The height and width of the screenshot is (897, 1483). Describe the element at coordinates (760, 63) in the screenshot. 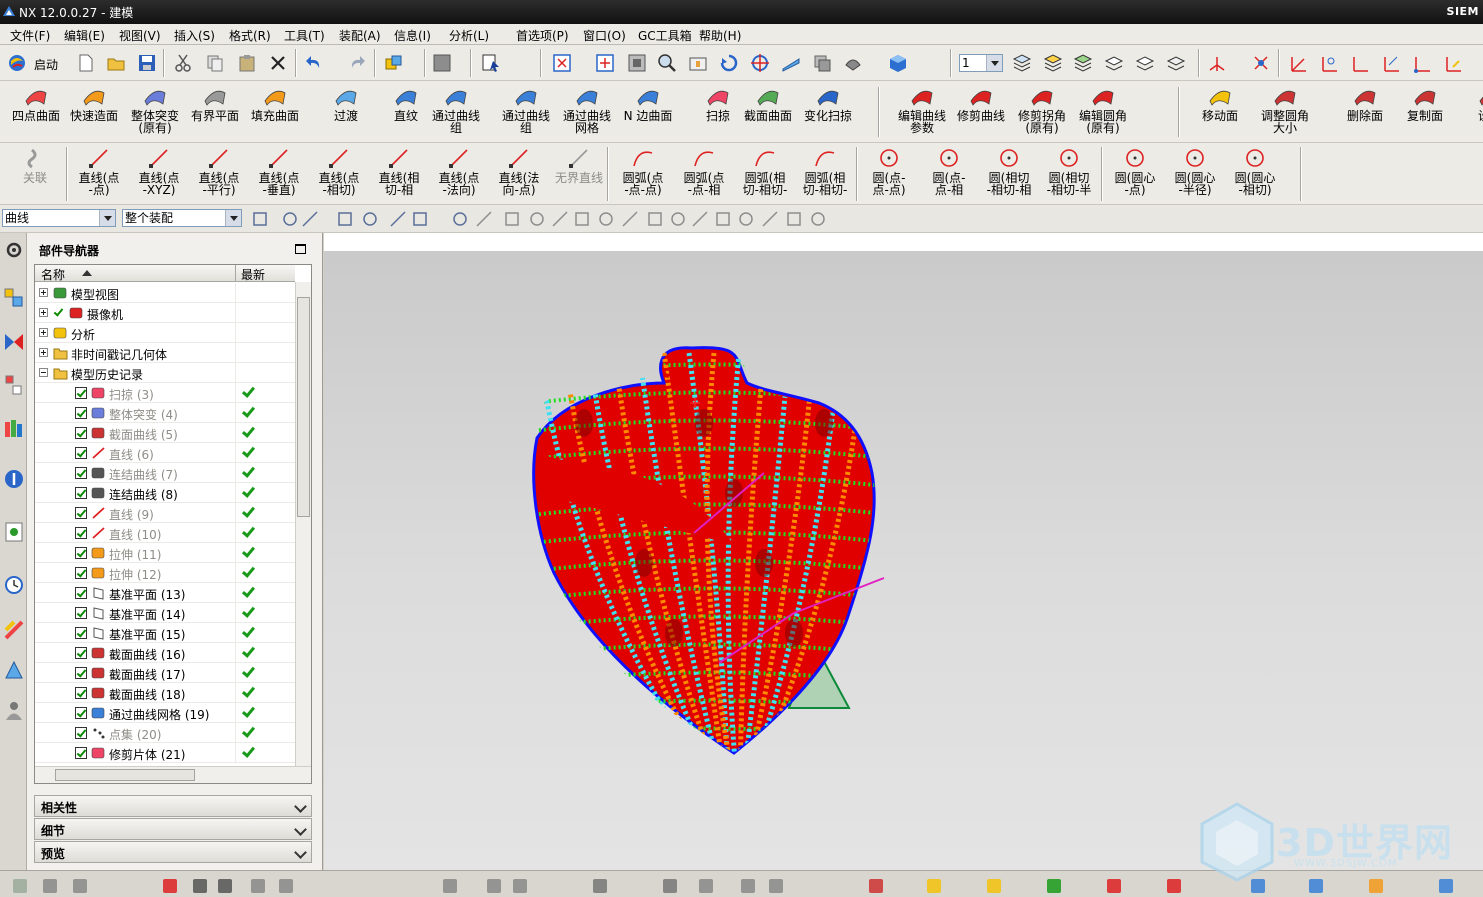

I see `orient-view-icon` at that location.